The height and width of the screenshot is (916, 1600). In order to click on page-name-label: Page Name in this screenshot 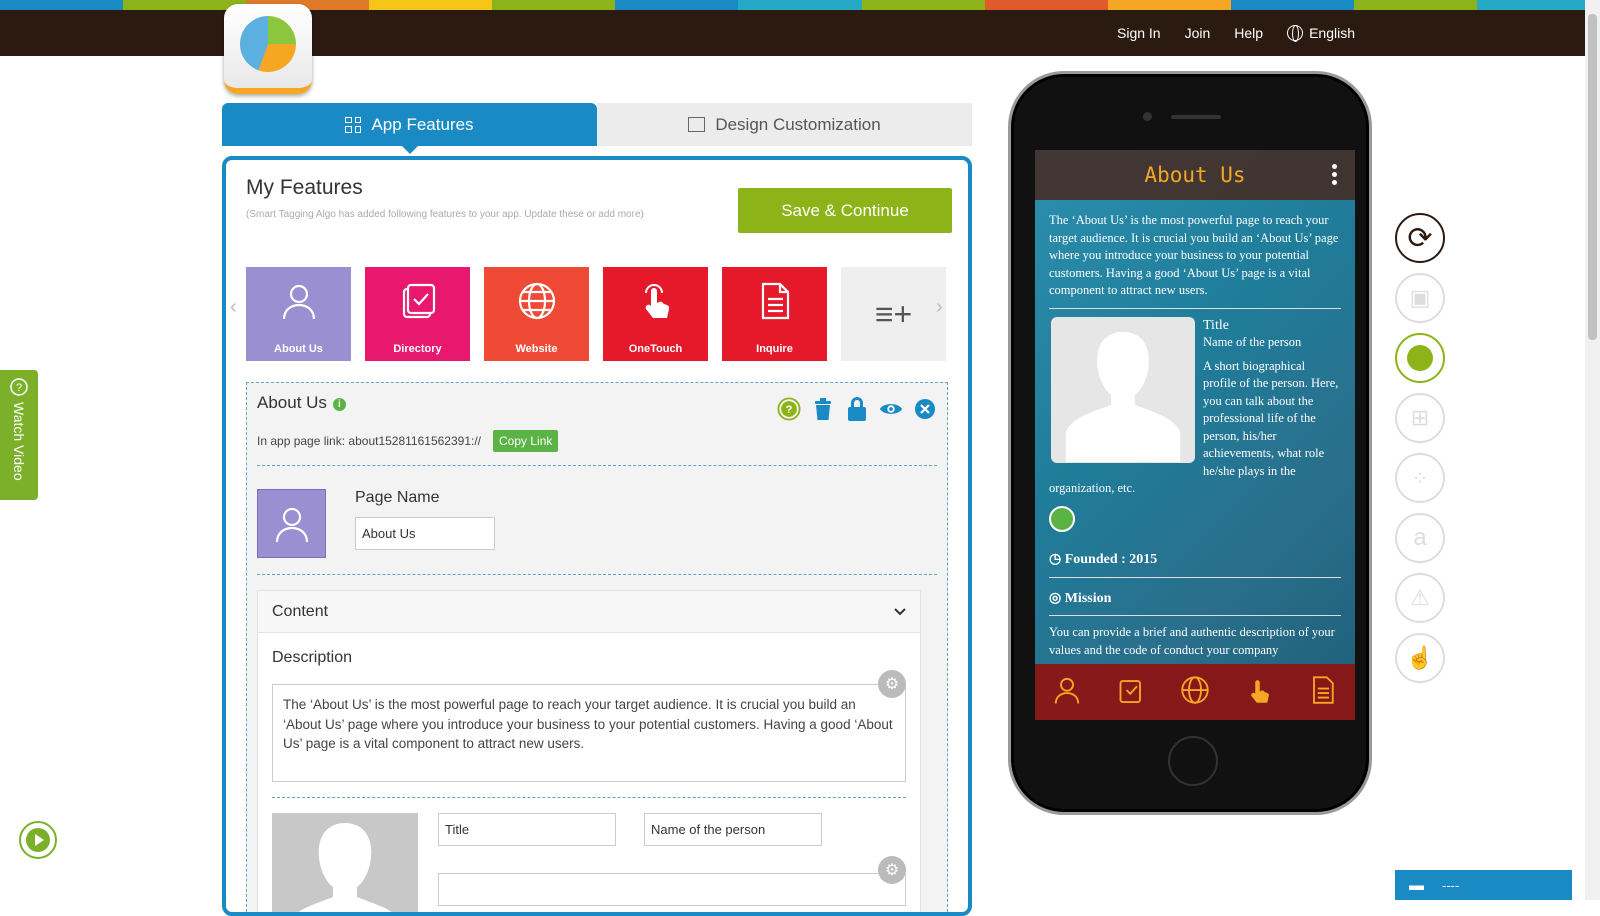, I will do `click(397, 497)`.